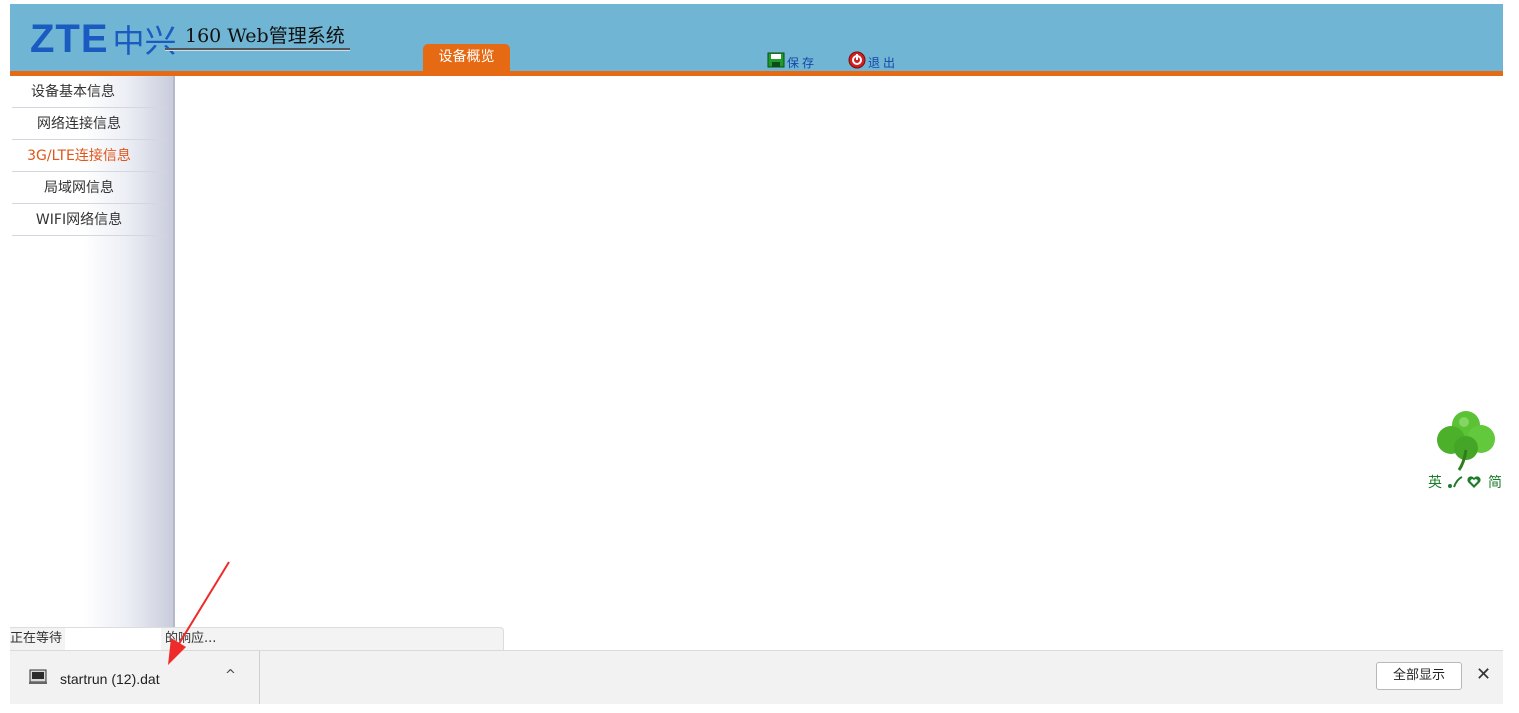 The image size is (1519, 713). I want to click on sidebar-item-device-basic-info: 设备基本信息, so click(89, 92).